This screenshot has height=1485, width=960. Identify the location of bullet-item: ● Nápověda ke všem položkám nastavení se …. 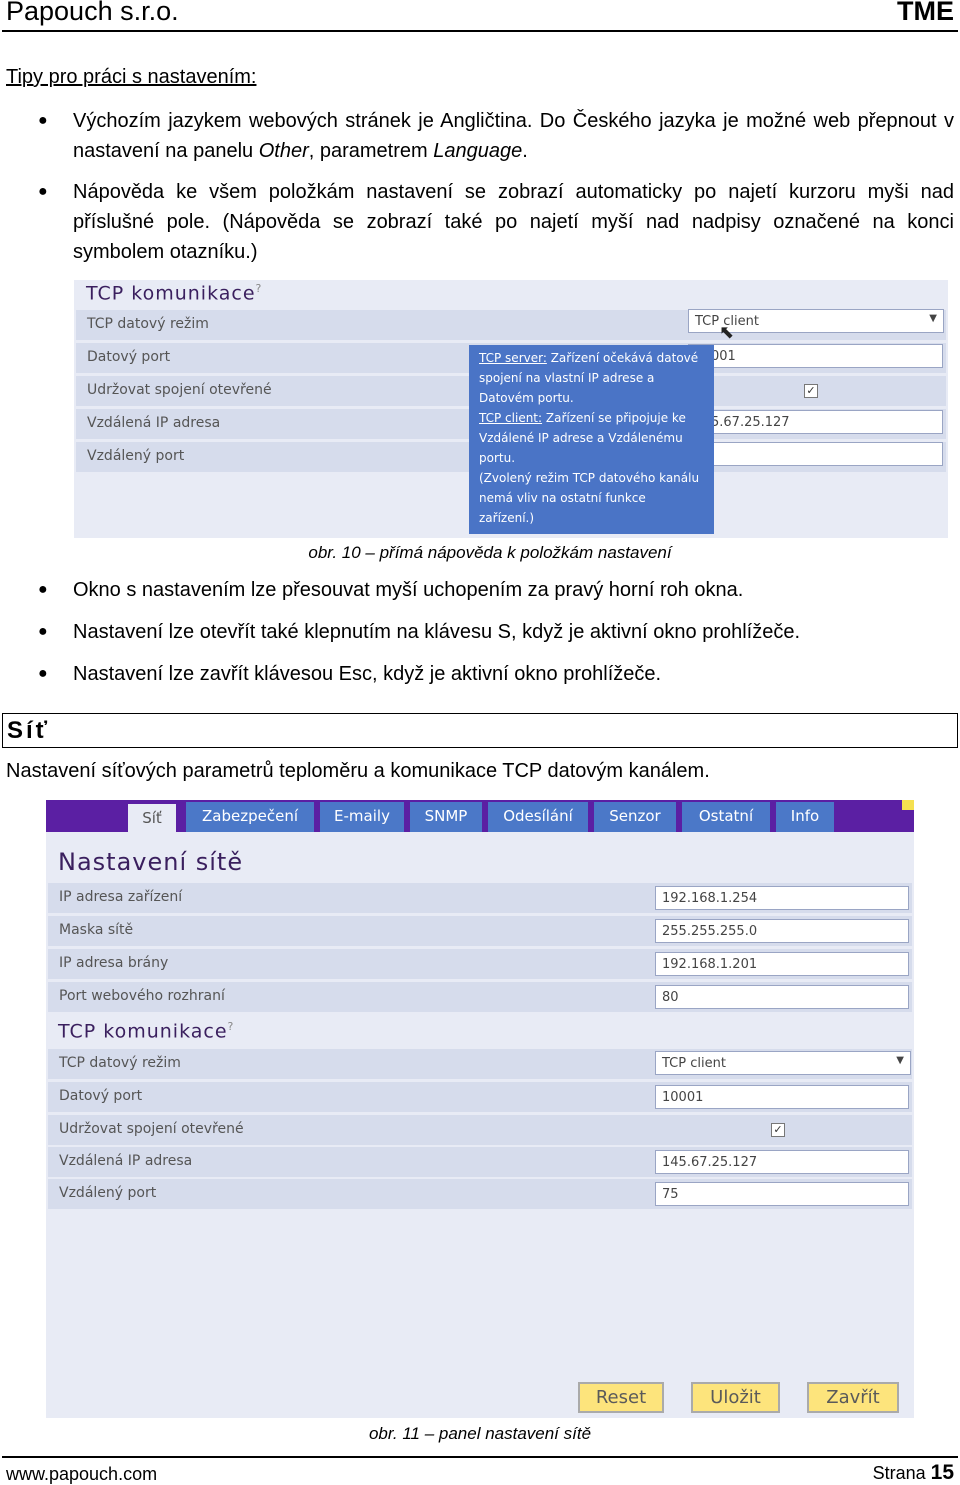
(496, 222).